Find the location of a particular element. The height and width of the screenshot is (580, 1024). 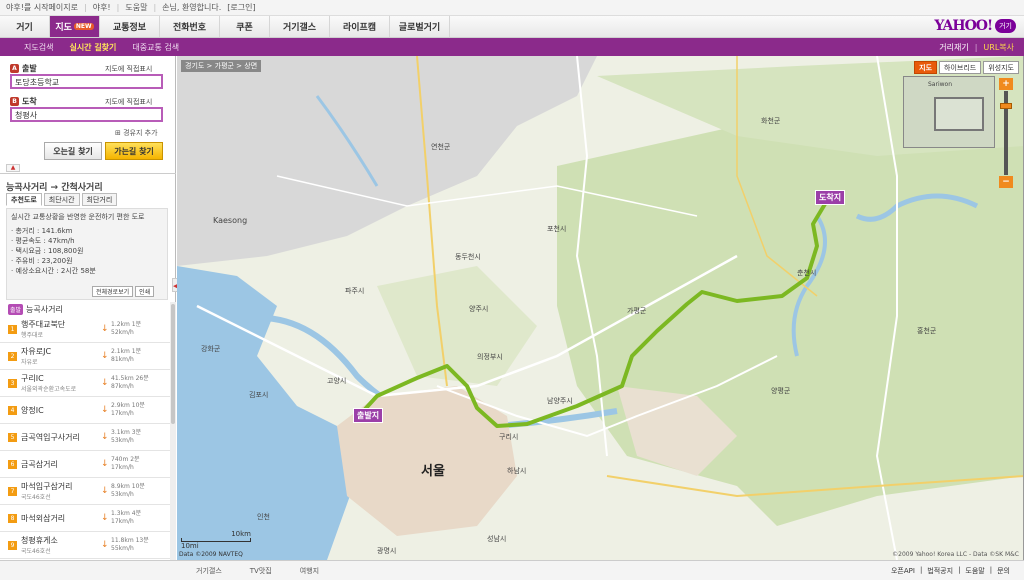

map-label: 성남시 is located at coordinates (497, 539).